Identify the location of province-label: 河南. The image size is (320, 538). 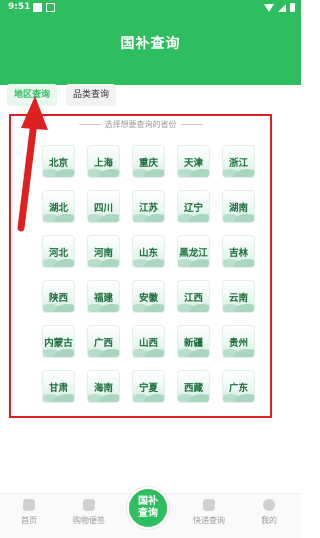
(103, 253).